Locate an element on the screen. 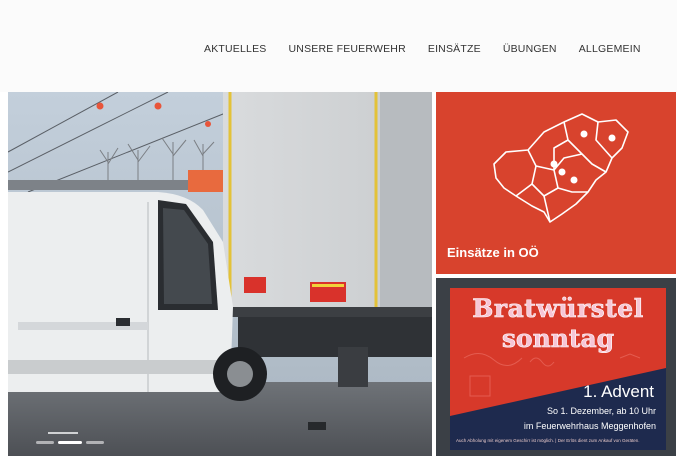 The height and width of the screenshot is (456, 677). nav-item-uebungen: ÜBUNGEN is located at coordinates (530, 49).